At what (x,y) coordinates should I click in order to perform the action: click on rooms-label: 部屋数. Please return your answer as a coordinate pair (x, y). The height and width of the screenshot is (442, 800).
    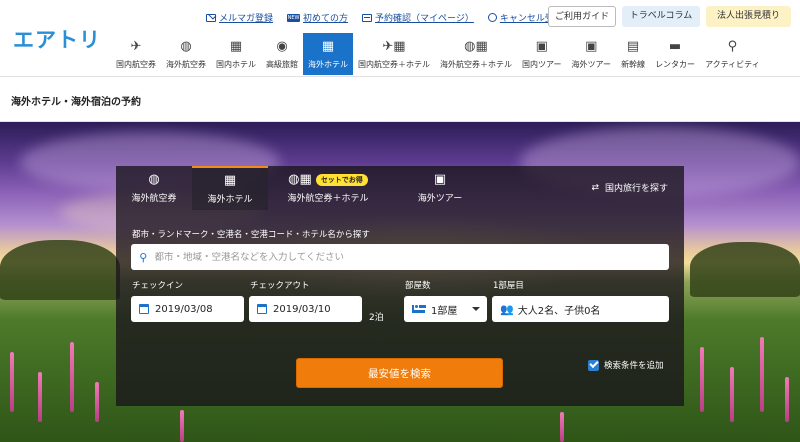
    Looking at the image, I should click on (418, 286).